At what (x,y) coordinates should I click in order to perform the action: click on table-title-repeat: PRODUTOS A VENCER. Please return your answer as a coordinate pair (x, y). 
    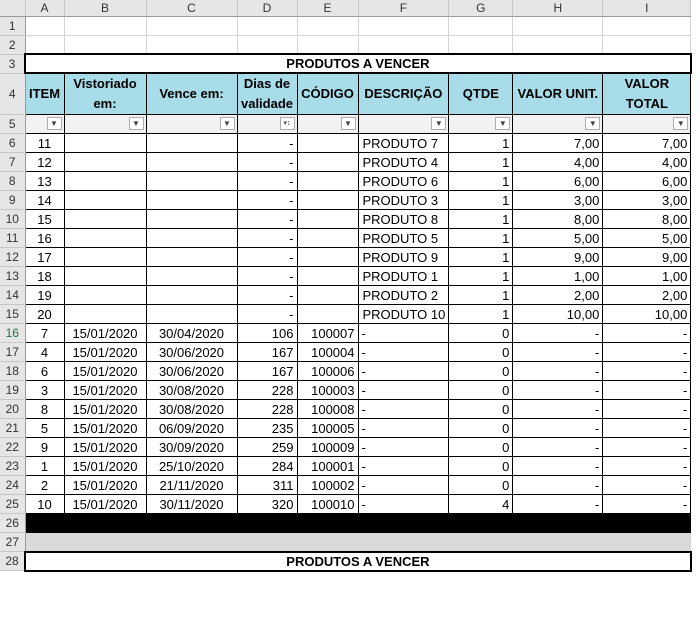
    Looking at the image, I should click on (358, 561).